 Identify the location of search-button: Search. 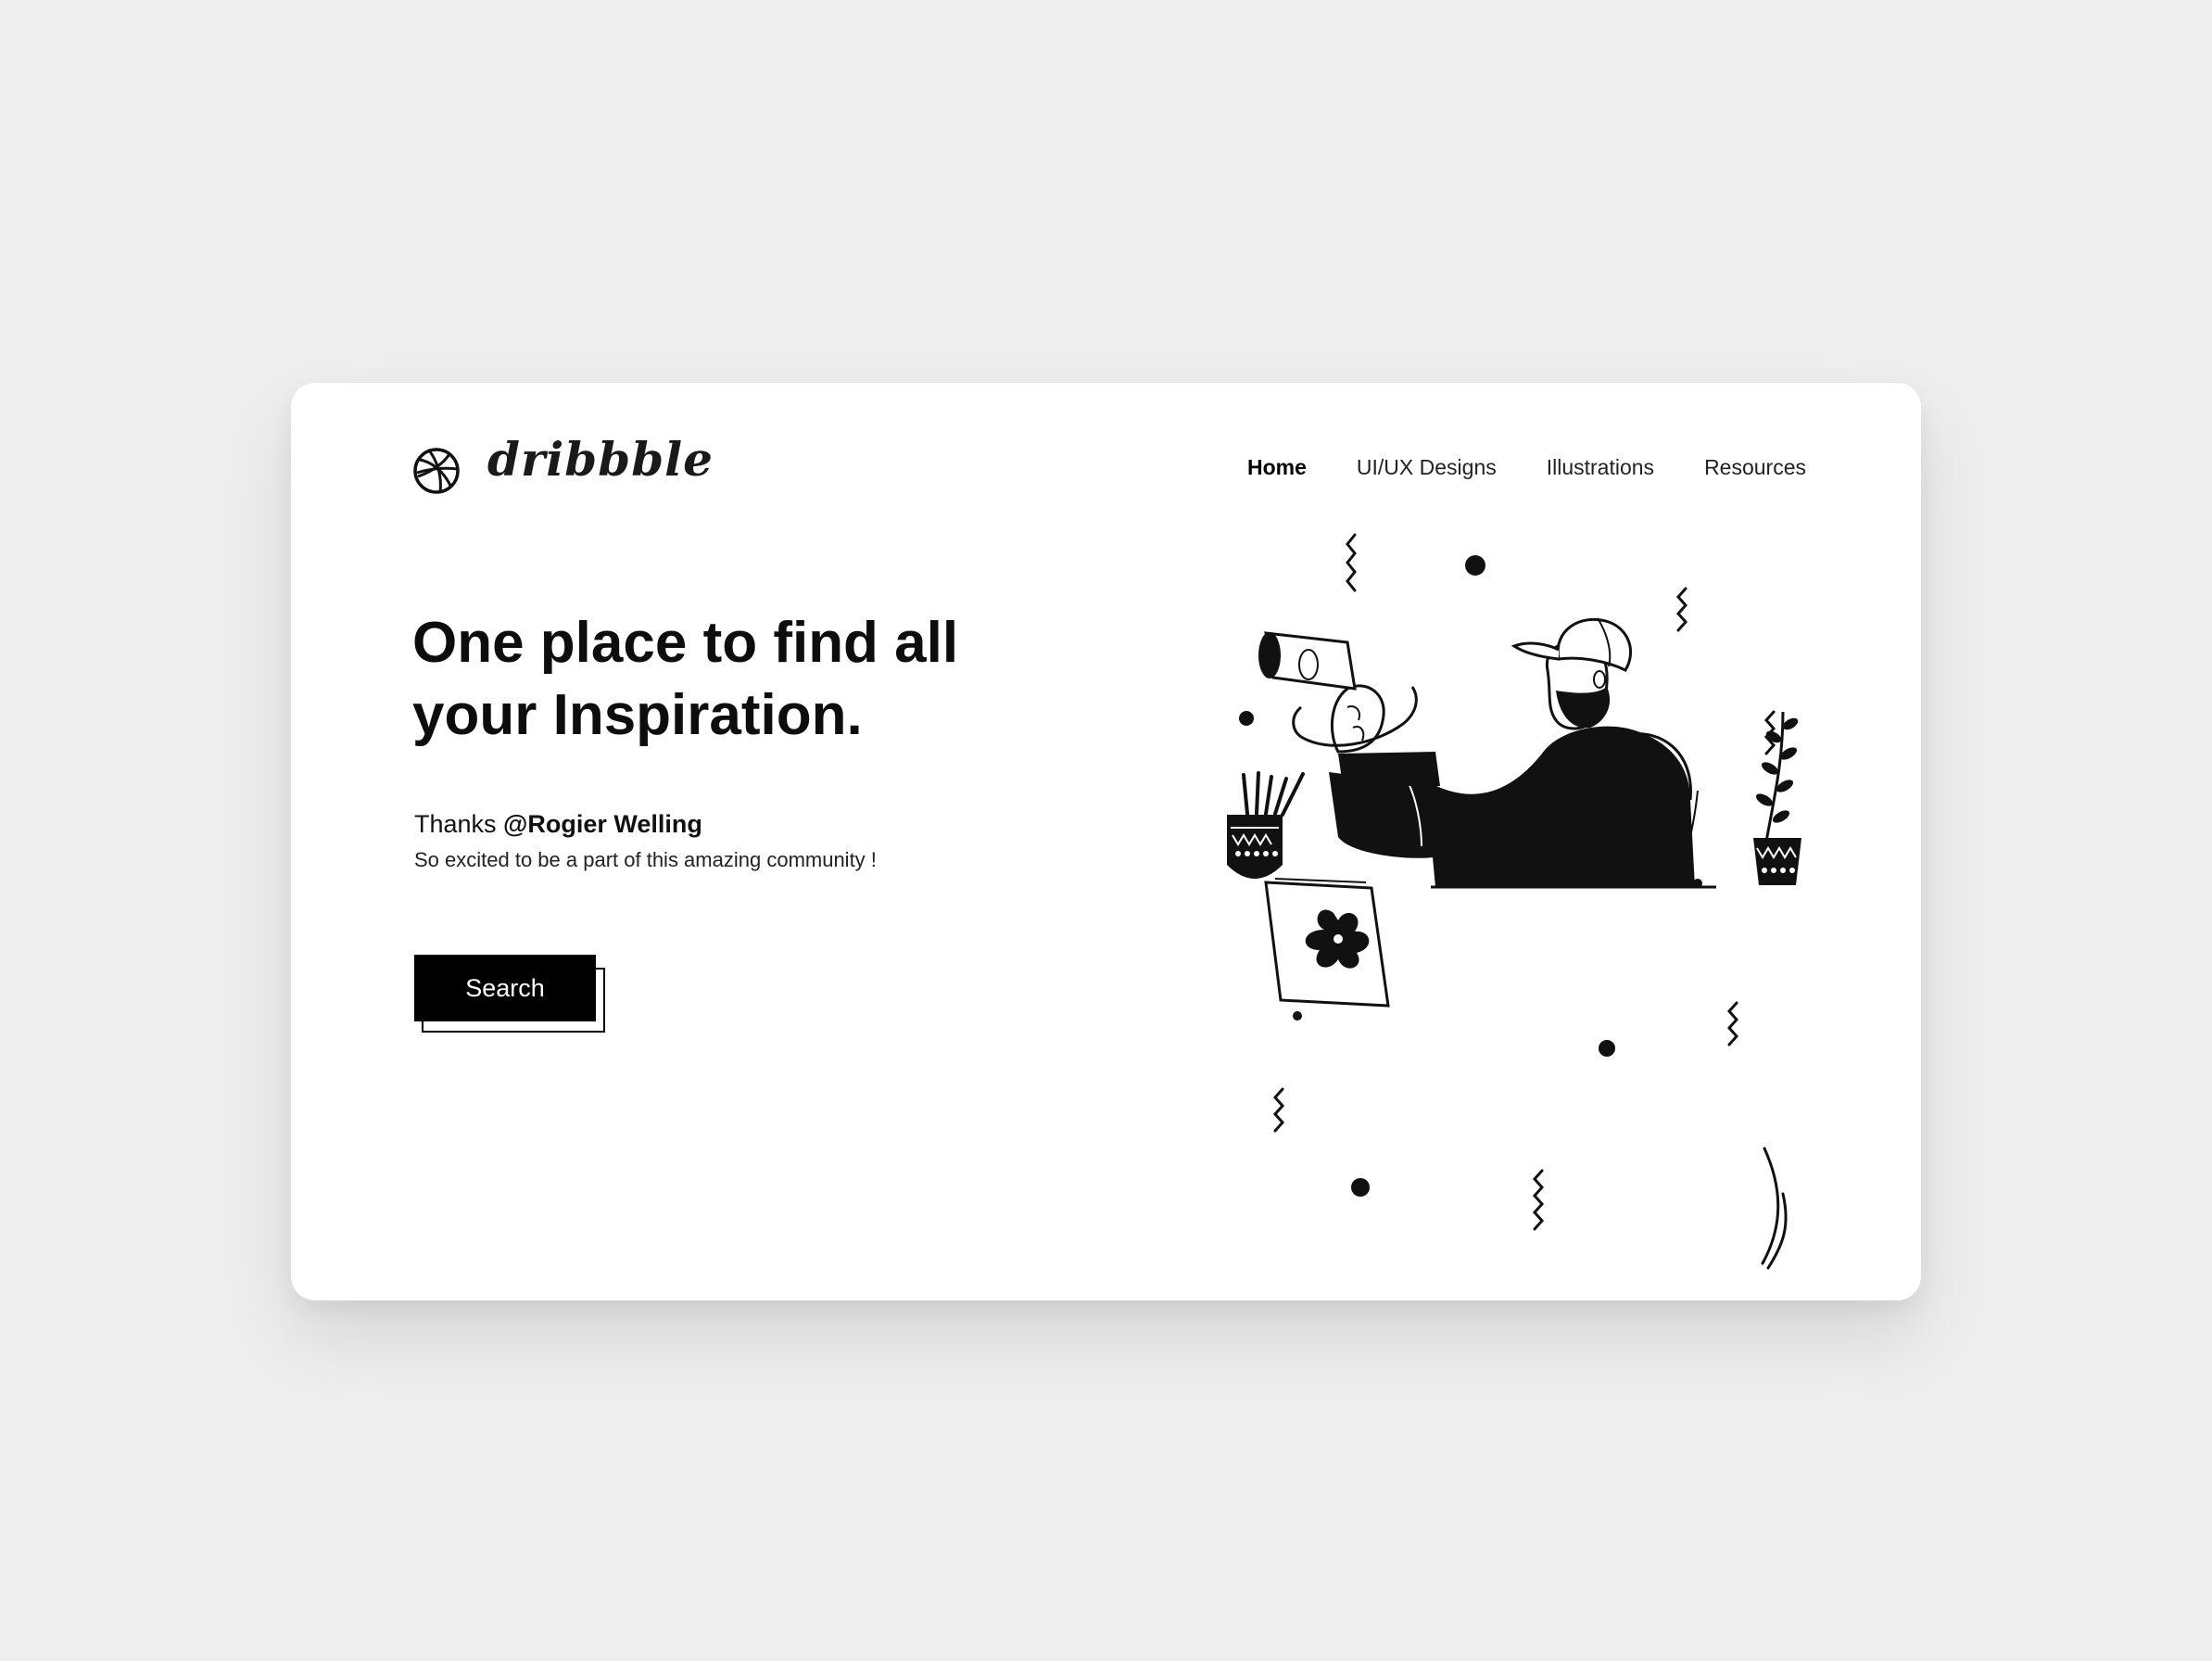
(505, 988).